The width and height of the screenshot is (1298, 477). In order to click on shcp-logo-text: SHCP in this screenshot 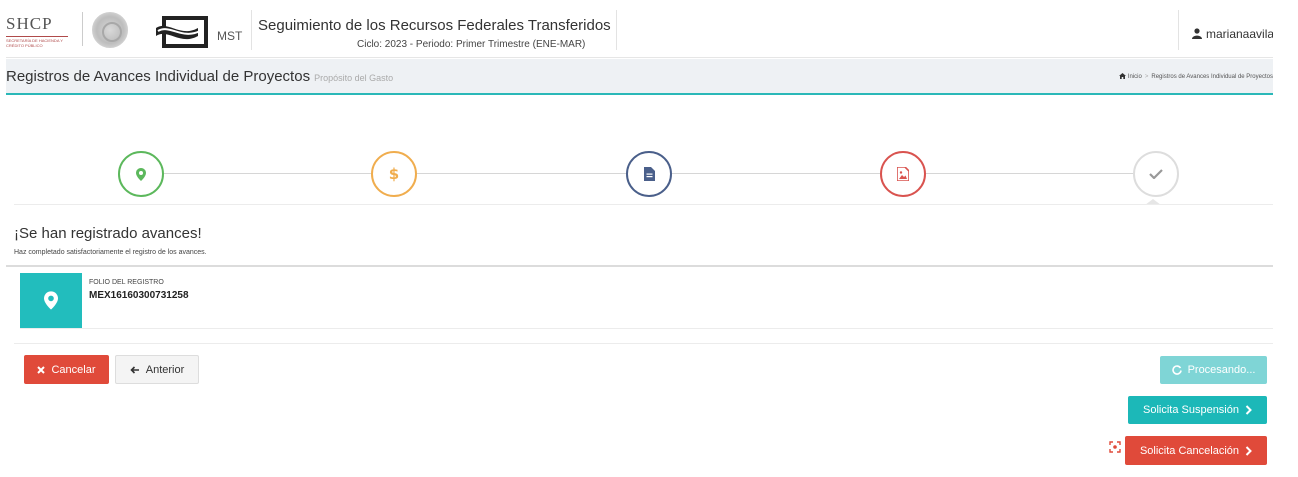, I will do `click(29, 23)`.